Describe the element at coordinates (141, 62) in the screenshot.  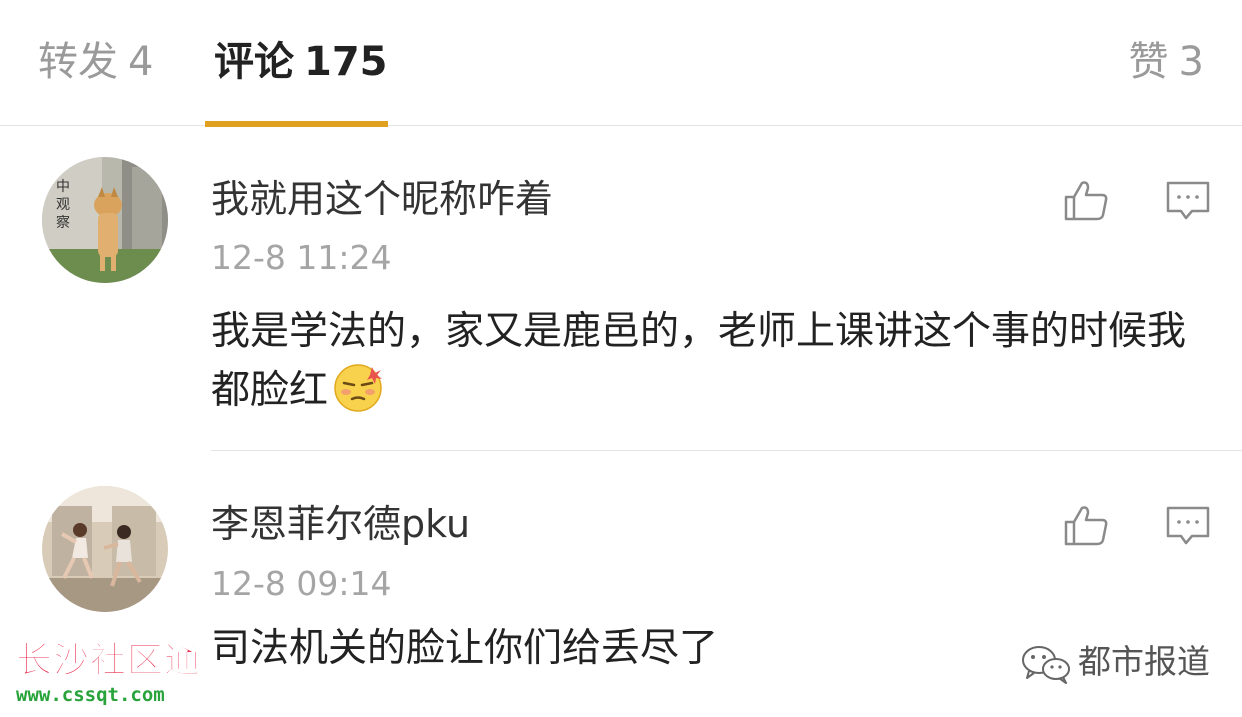
I see `tab-repost-count: 4` at that location.